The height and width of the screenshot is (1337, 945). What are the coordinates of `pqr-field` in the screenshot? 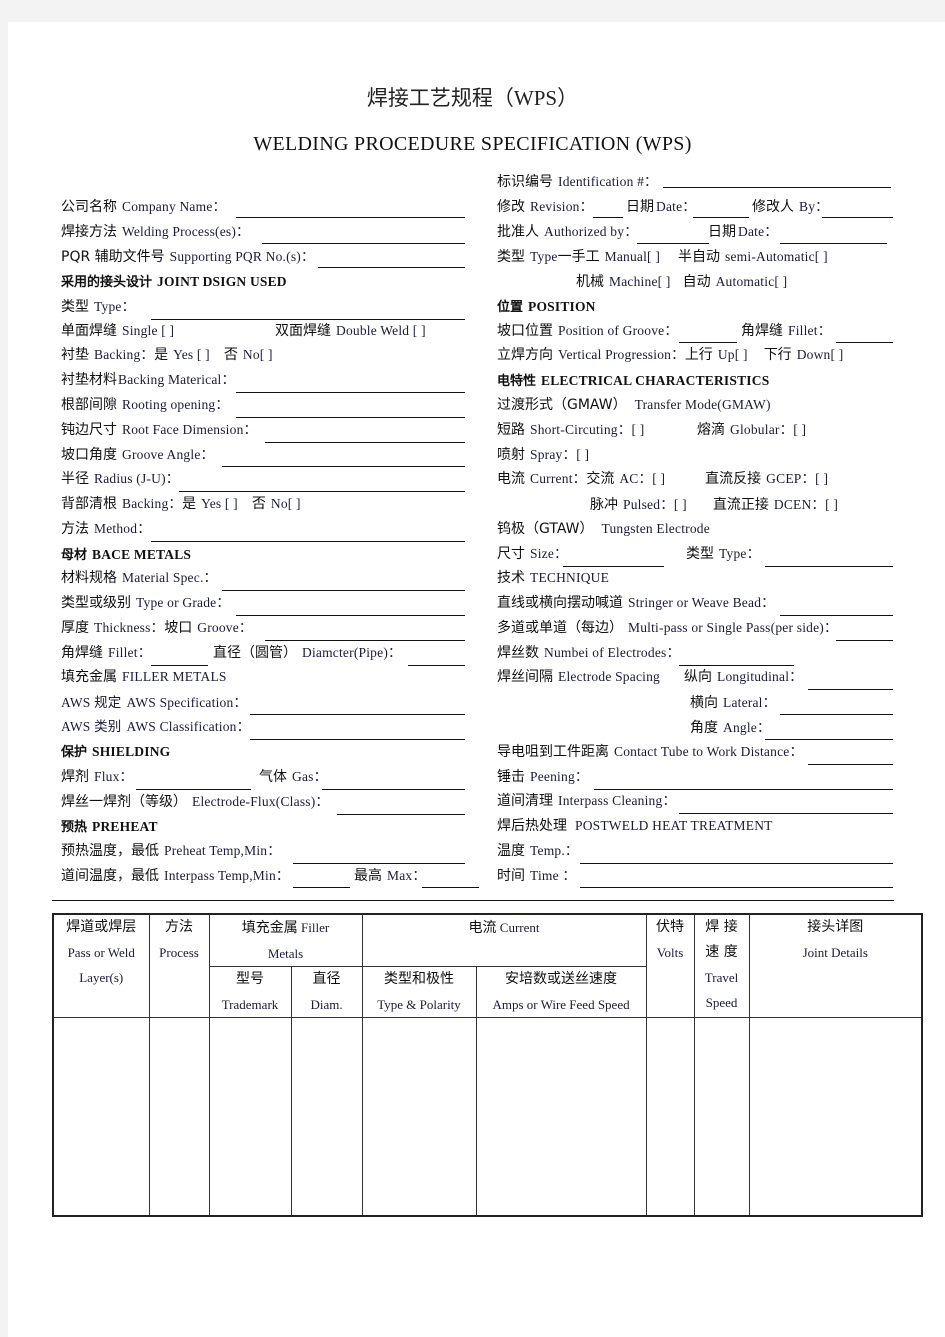 It's located at (391, 267).